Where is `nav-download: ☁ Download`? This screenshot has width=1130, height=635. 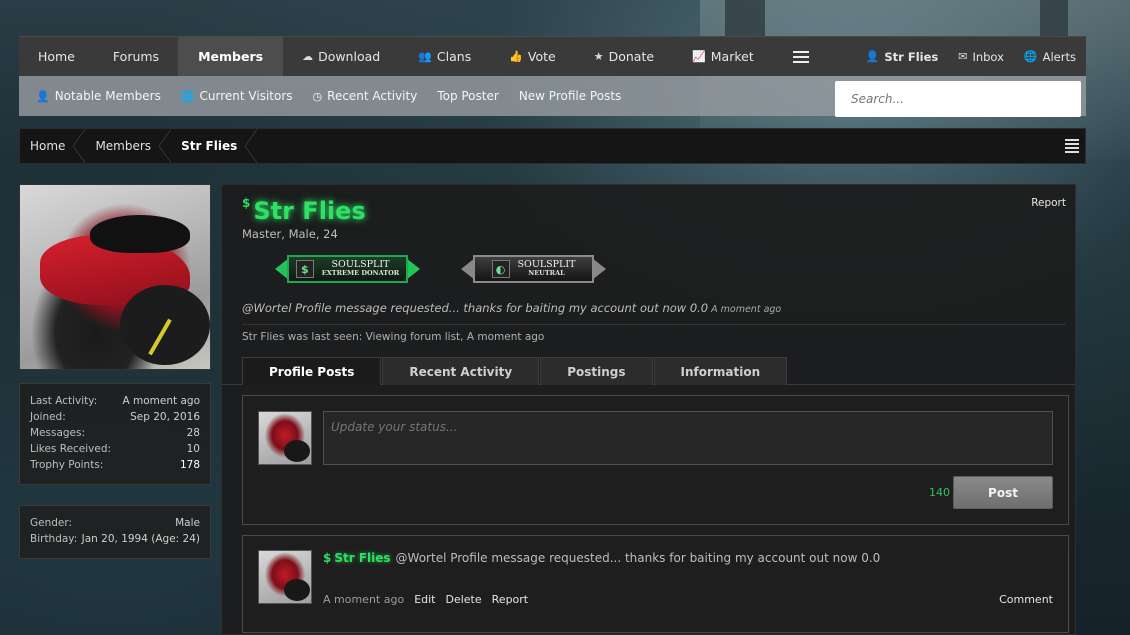 nav-download: ☁ Download is located at coordinates (341, 56).